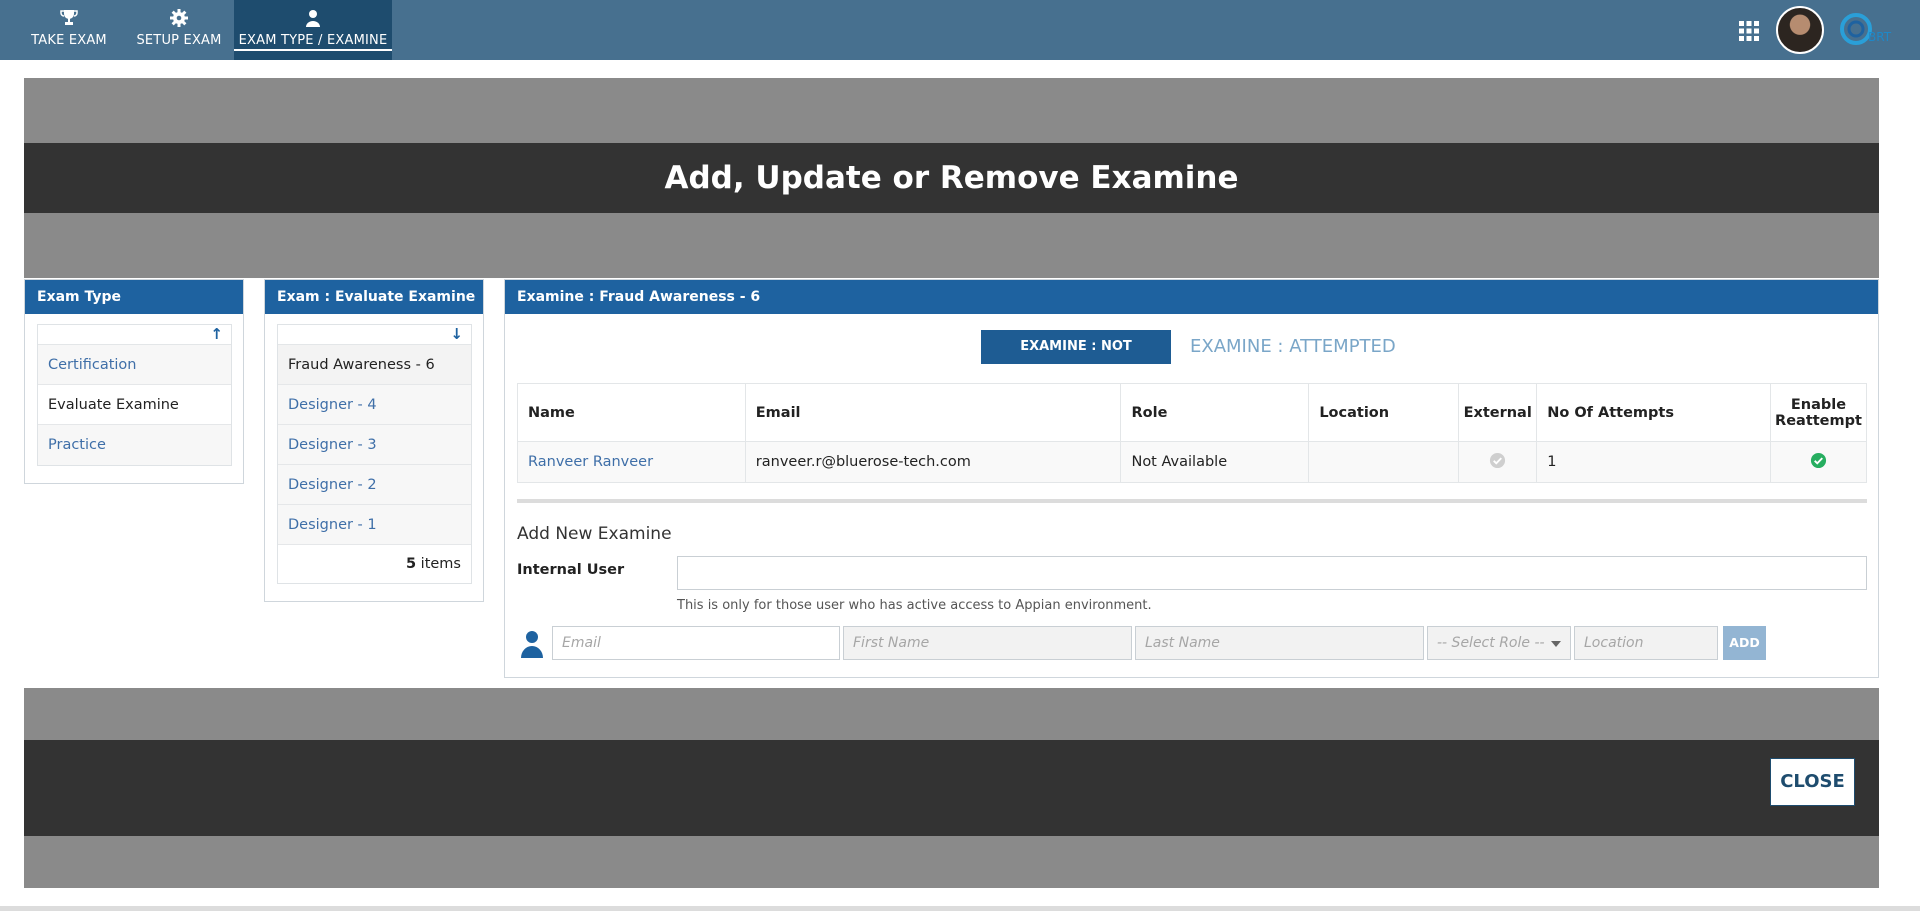 This screenshot has width=1920, height=911. I want to click on col-location: Location, so click(1384, 412).